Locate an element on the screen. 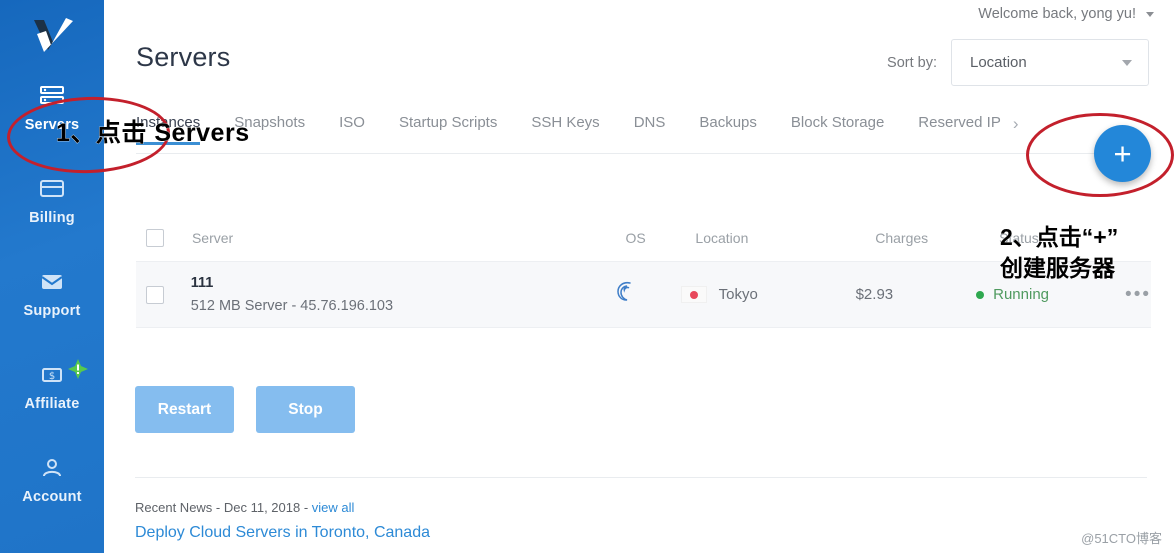 The image size is (1176, 553). location-value: Tokyo is located at coordinates (738, 294).